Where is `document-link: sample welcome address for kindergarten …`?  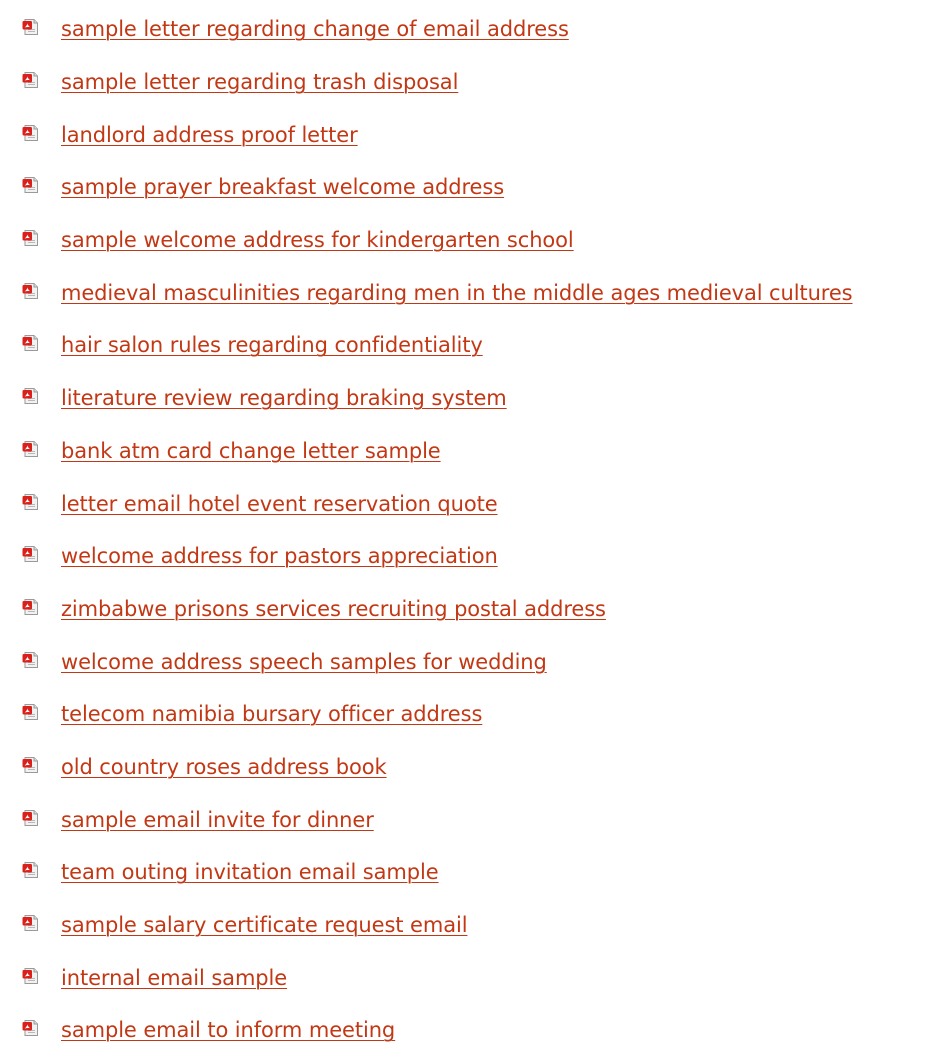 document-link: sample welcome address for kindergarten … is located at coordinates (317, 240).